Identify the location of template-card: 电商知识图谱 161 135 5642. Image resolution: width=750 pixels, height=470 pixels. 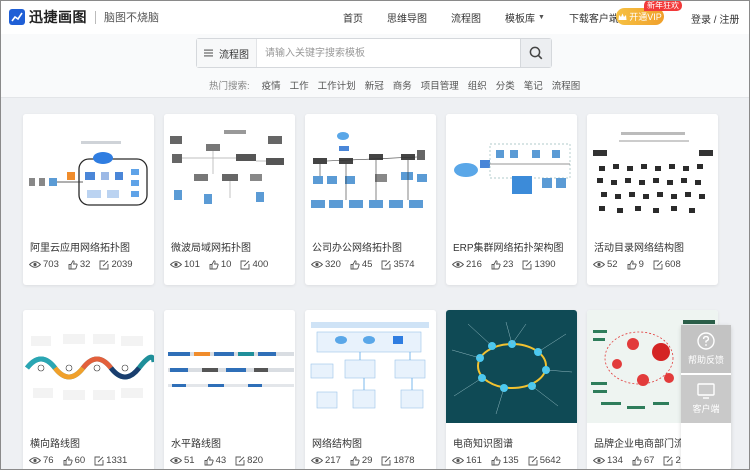
(511, 390).